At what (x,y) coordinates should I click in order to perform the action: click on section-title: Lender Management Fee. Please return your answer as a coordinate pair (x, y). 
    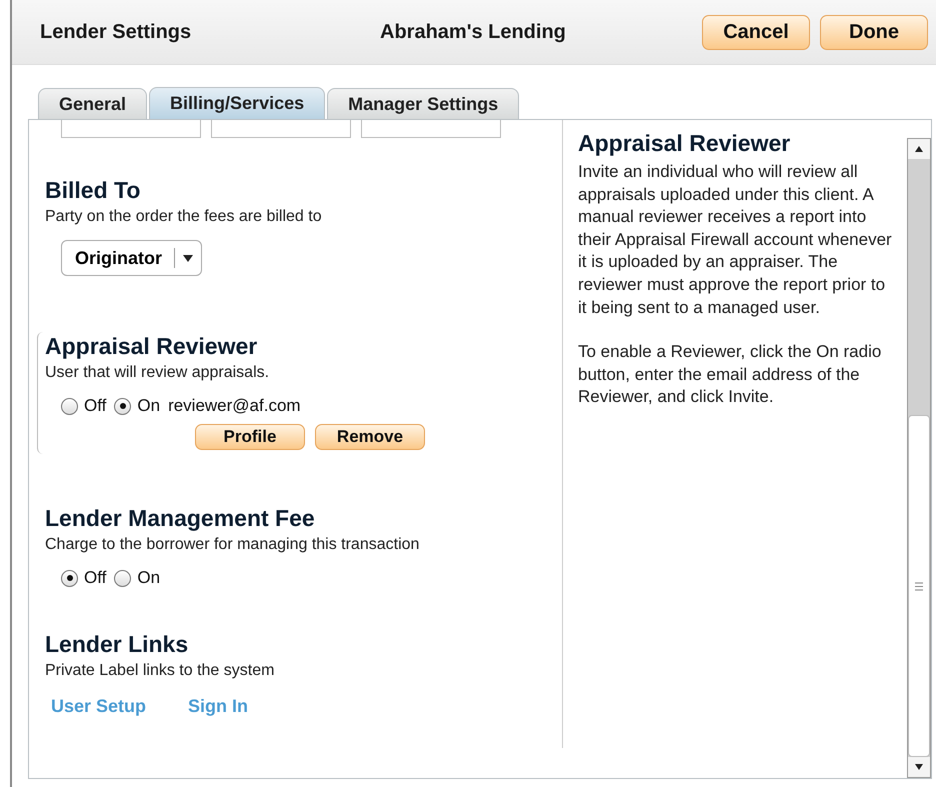
    Looking at the image, I should click on (180, 518).